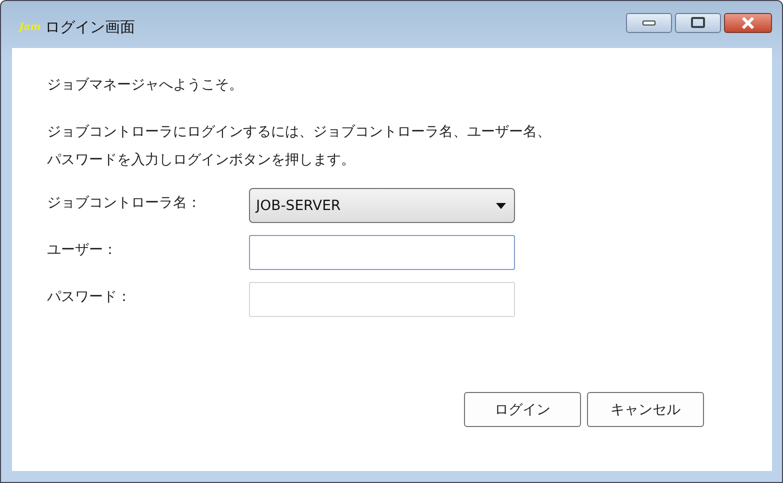 Image resolution: width=783 pixels, height=483 pixels. What do you see at coordinates (382, 205) in the screenshot?
I see `controller-dropdown: JOB-SERVER` at bounding box center [382, 205].